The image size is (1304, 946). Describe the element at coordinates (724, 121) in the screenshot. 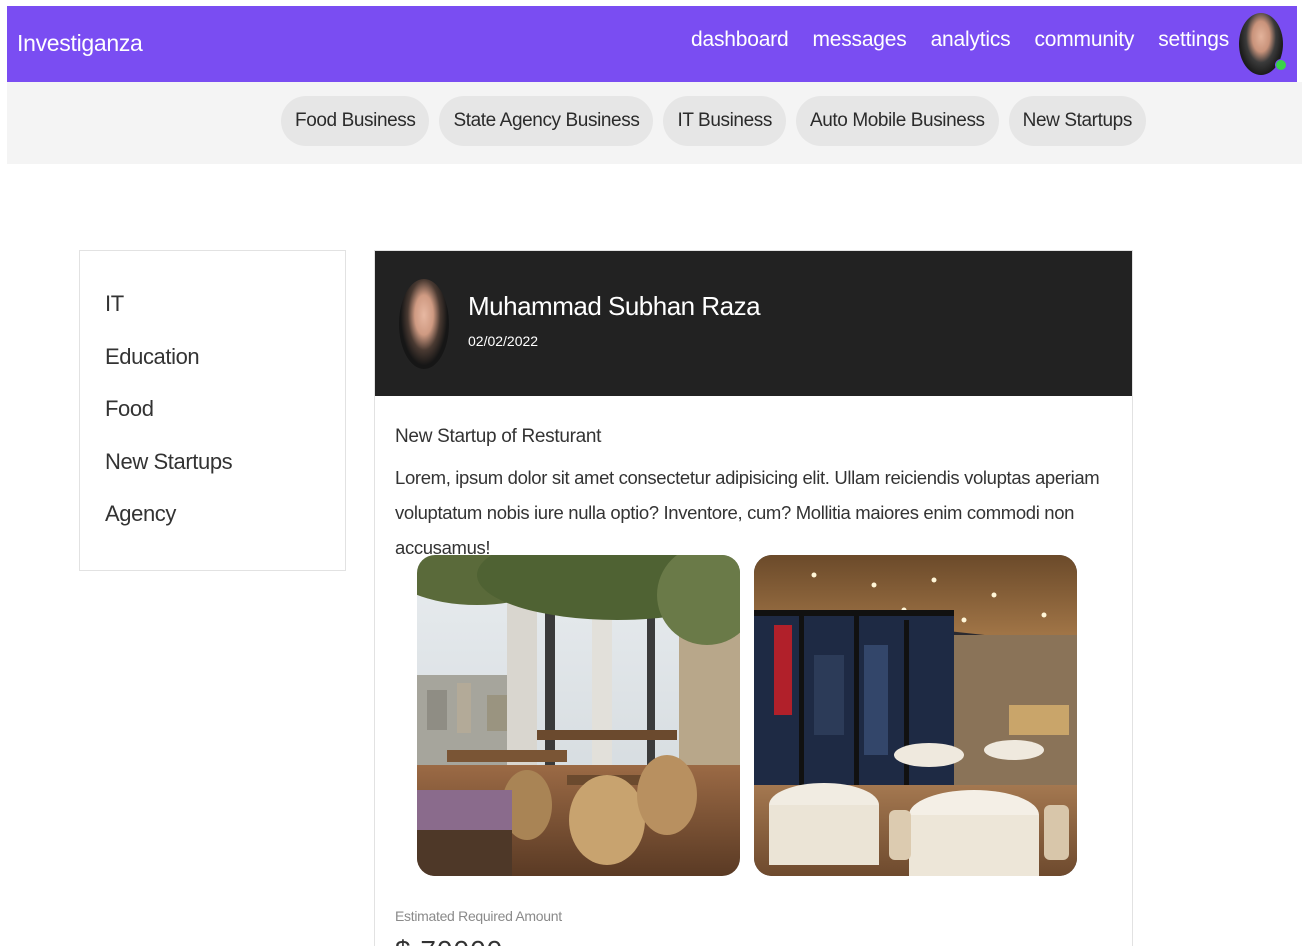

I see `chip-it-business: IT Business` at that location.